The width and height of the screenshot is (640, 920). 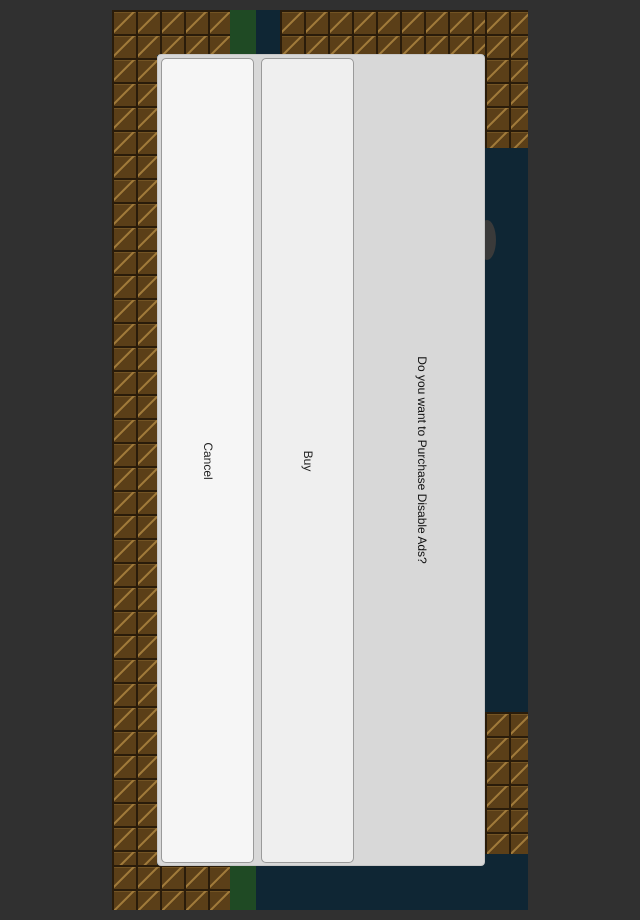 I want to click on buy-button: Buy, so click(x=307, y=460).